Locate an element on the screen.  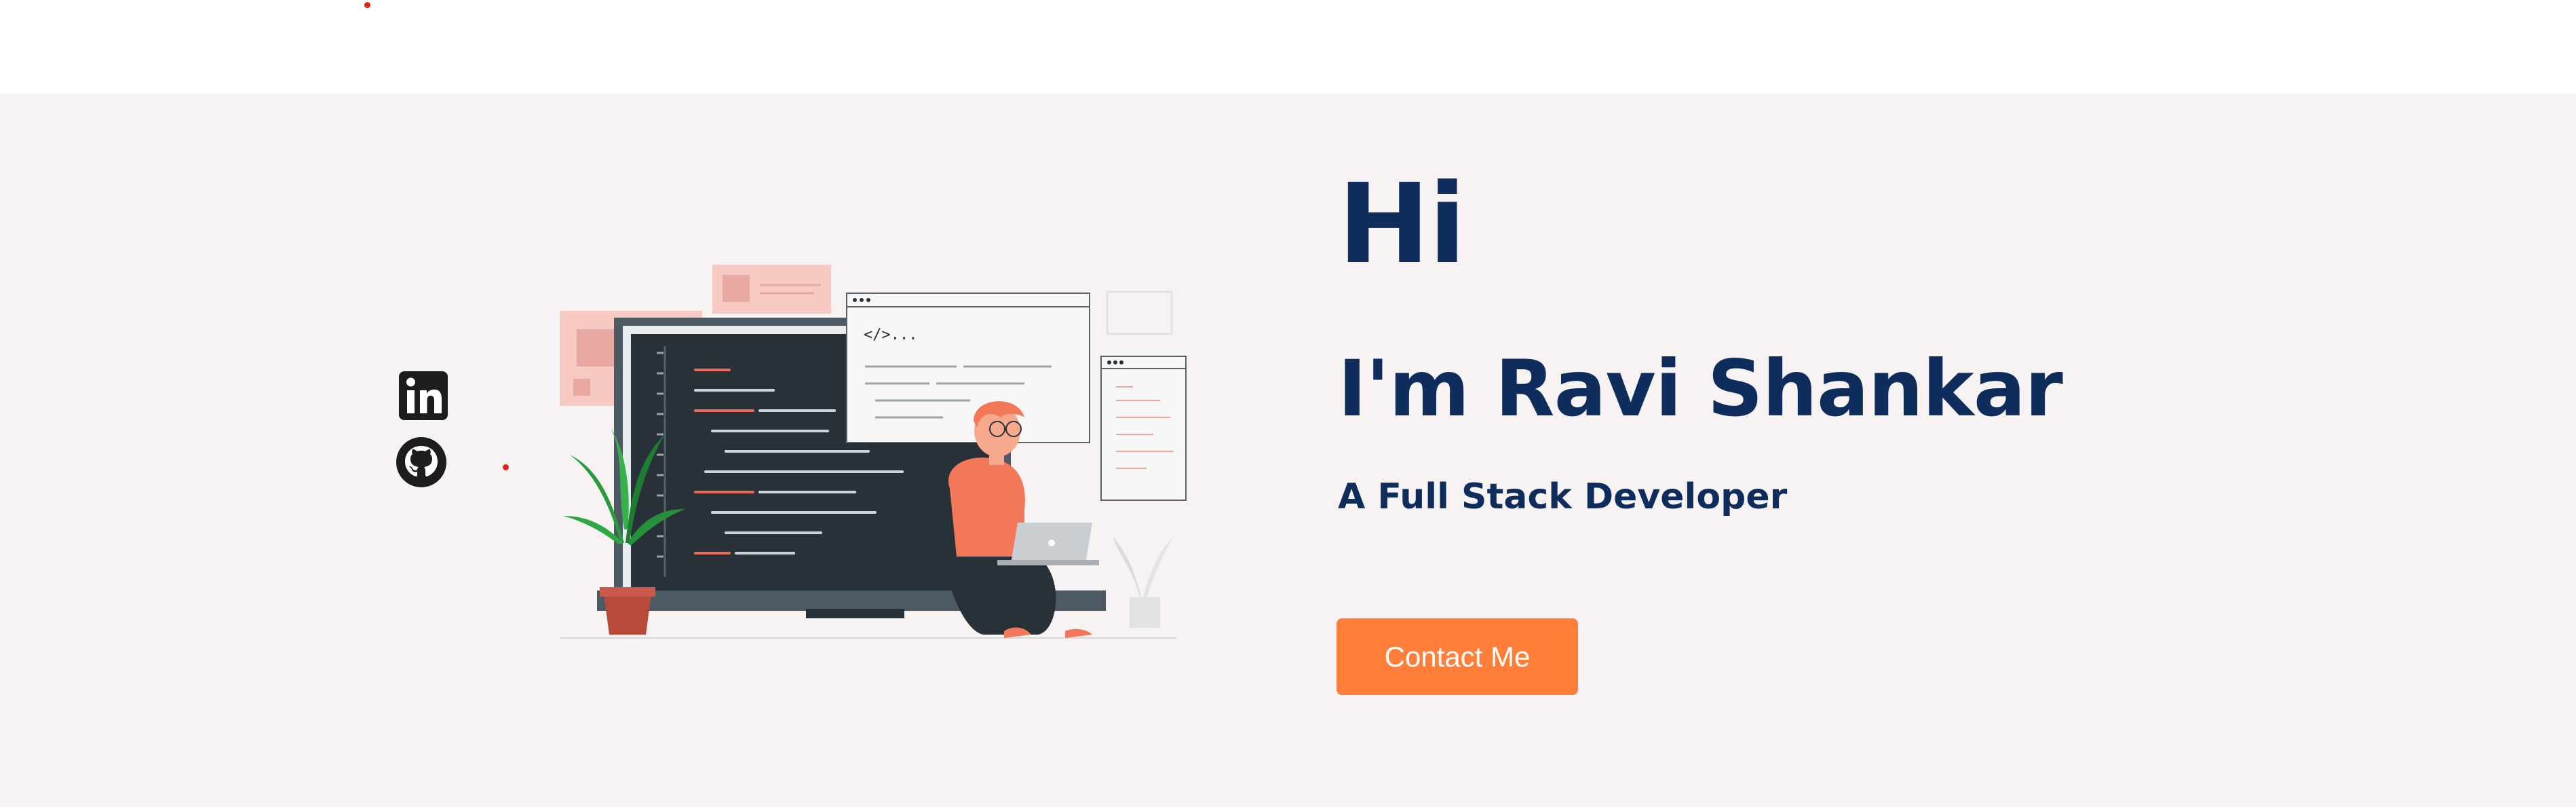
github-icon is located at coordinates (421, 462).